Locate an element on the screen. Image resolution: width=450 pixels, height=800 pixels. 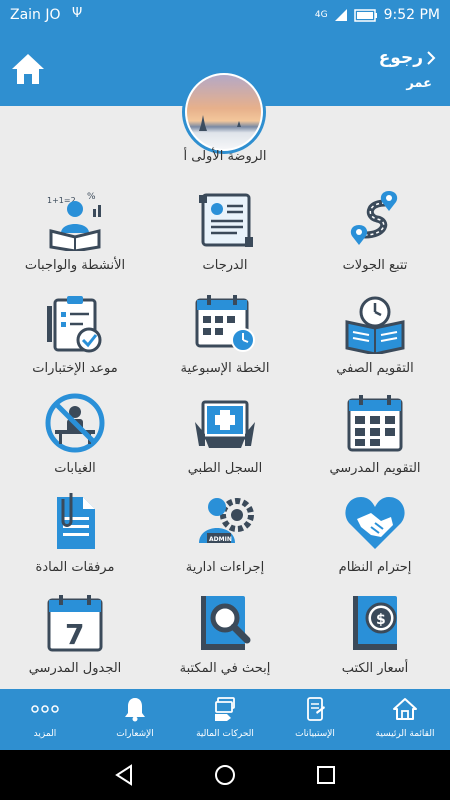
svg-text: 7 is located at coordinates (74, 634).